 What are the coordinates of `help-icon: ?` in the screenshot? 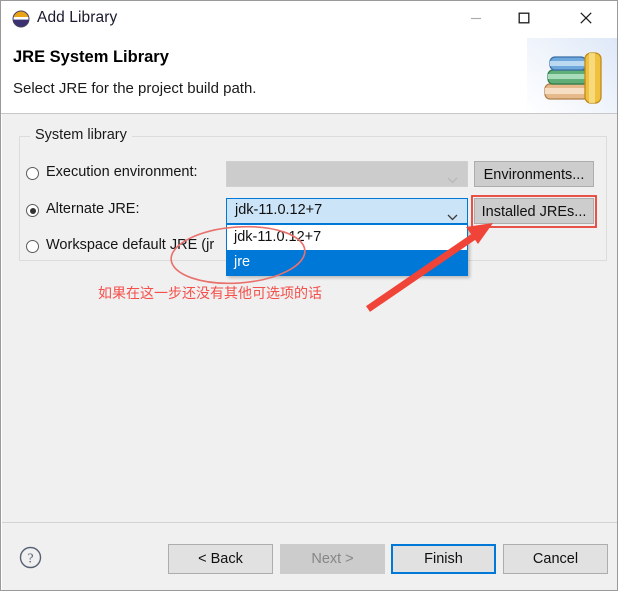 It's located at (30, 557).